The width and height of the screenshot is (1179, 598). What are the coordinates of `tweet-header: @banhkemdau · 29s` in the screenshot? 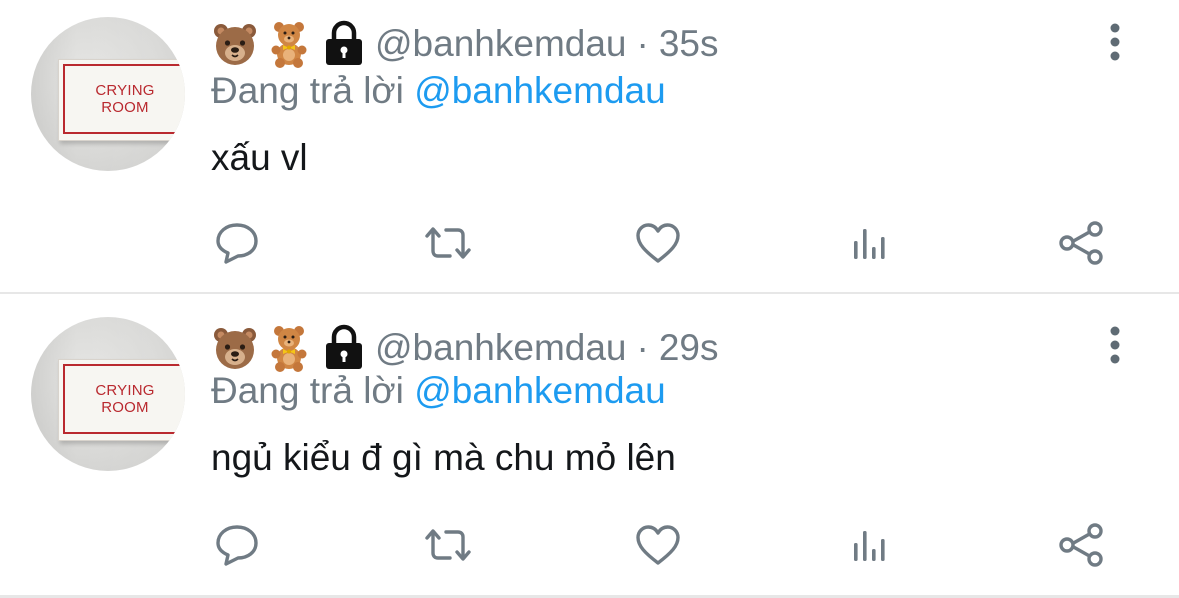 It's located at (465, 348).